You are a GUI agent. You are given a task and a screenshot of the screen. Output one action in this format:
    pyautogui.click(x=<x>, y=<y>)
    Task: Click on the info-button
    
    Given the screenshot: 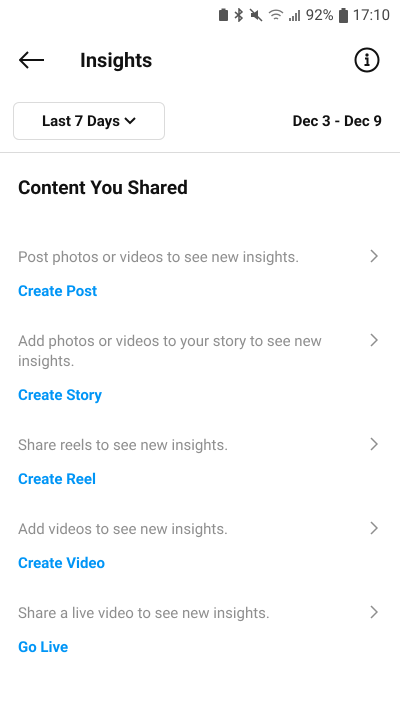 What is the action you would take?
    pyautogui.click(x=367, y=60)
    